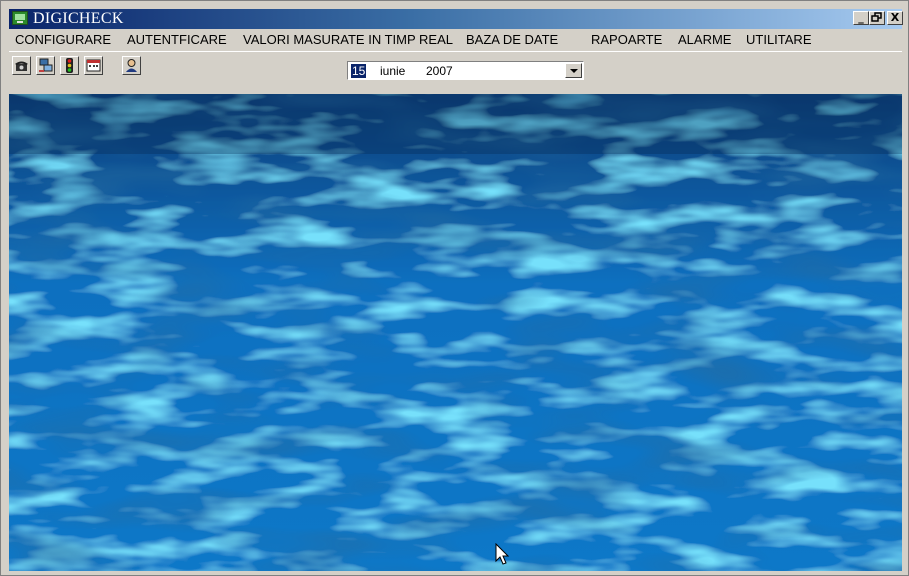 The image size is (909, 576). What do you see at coordinates (456, 19) in the screenshot?
I see `title-bar: DIGICHECK _ X` at bounding box center [456, 19].